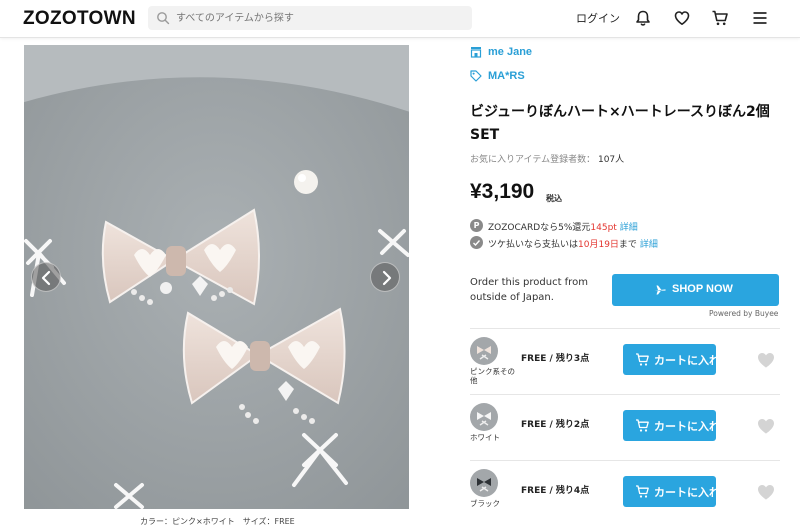 The image size is (800, 530). I want to click on bell-icon, so click(643, 18).